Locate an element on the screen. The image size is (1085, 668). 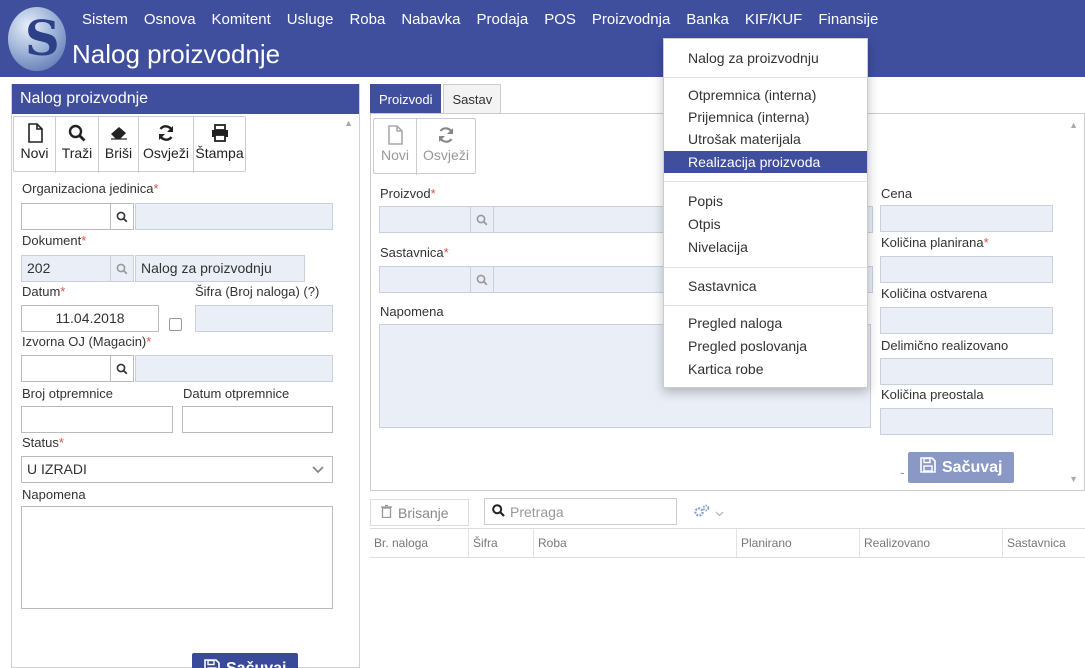
qty-planned-label: Količina planirana* is located at coordinates (935, 242).